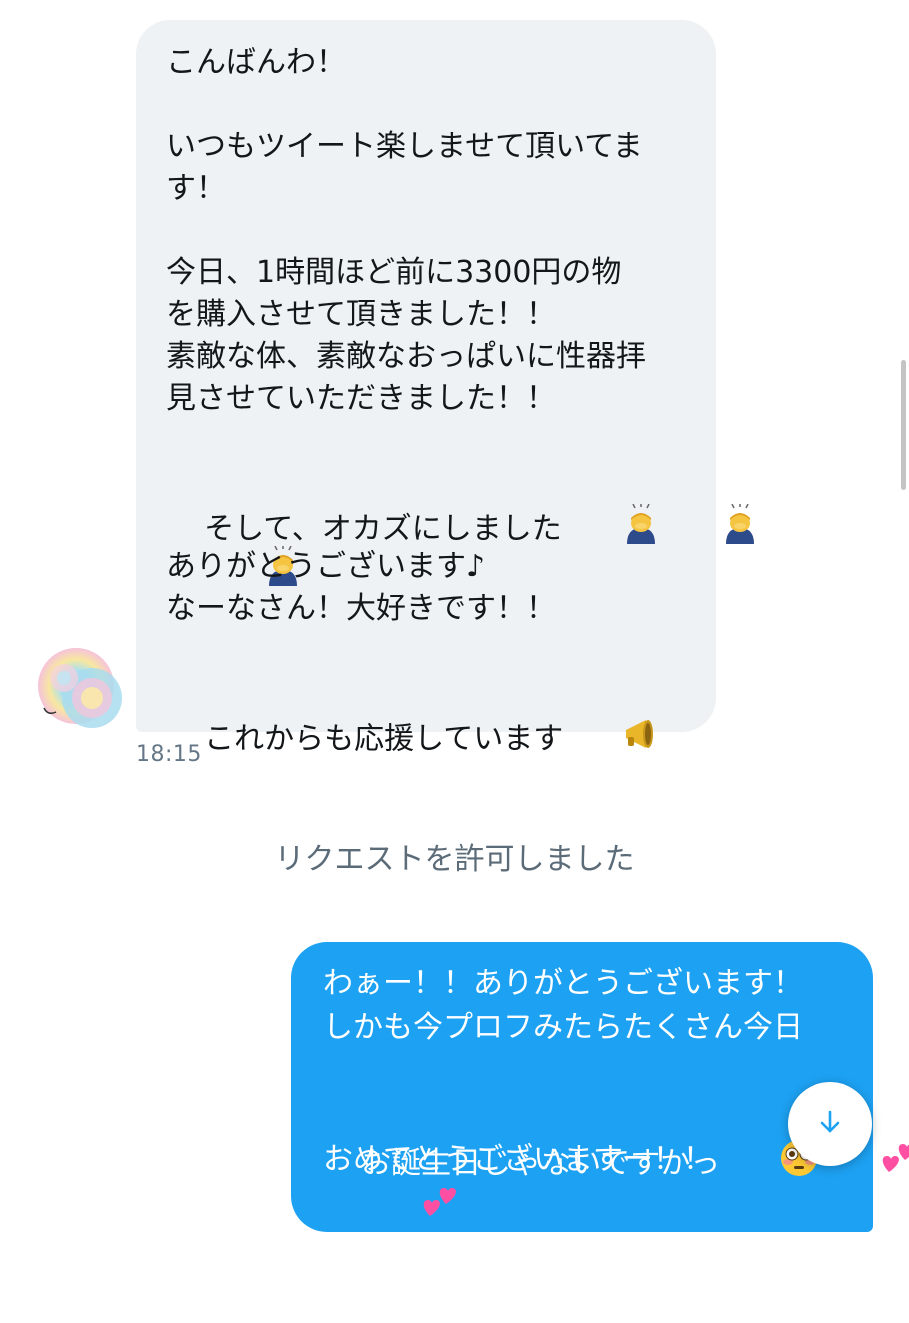 The image size is (909, 1323). I want to click on message-line: しかも今プロフみたらたくさん今日, so click(563, 1027).